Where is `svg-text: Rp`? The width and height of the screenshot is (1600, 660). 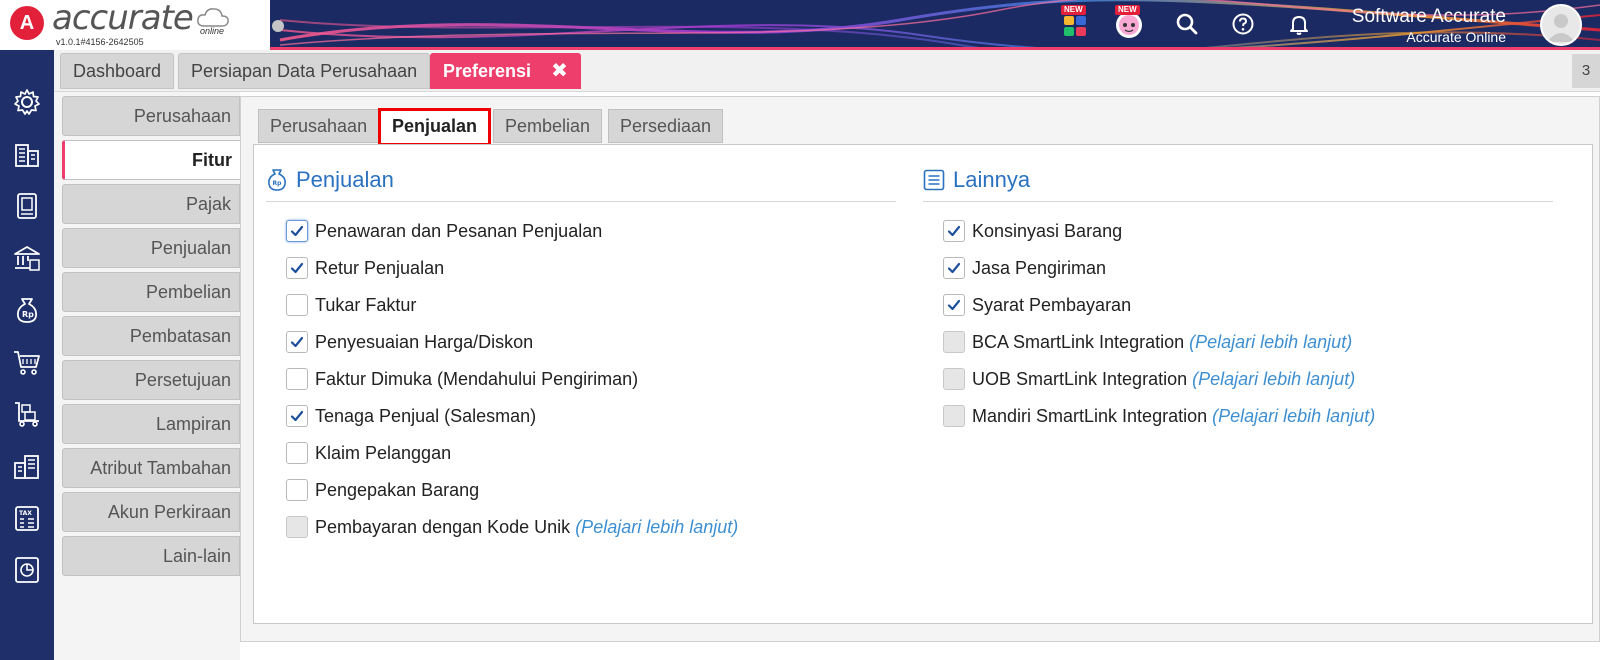
svg-text: Rp is located at coordinates (278, 183).